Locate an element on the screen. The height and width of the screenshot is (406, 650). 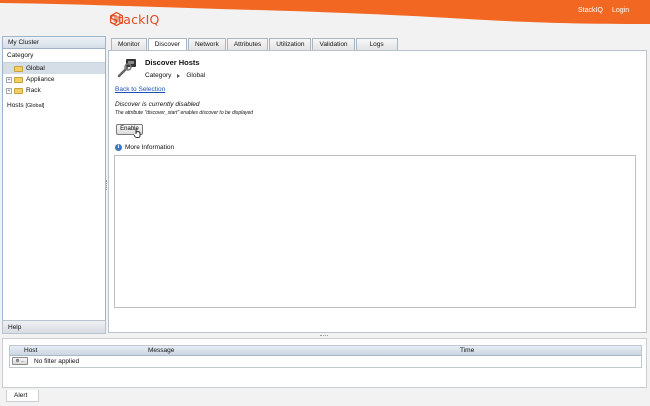
tab-logs: Logs is located at coordinates (376, 44).